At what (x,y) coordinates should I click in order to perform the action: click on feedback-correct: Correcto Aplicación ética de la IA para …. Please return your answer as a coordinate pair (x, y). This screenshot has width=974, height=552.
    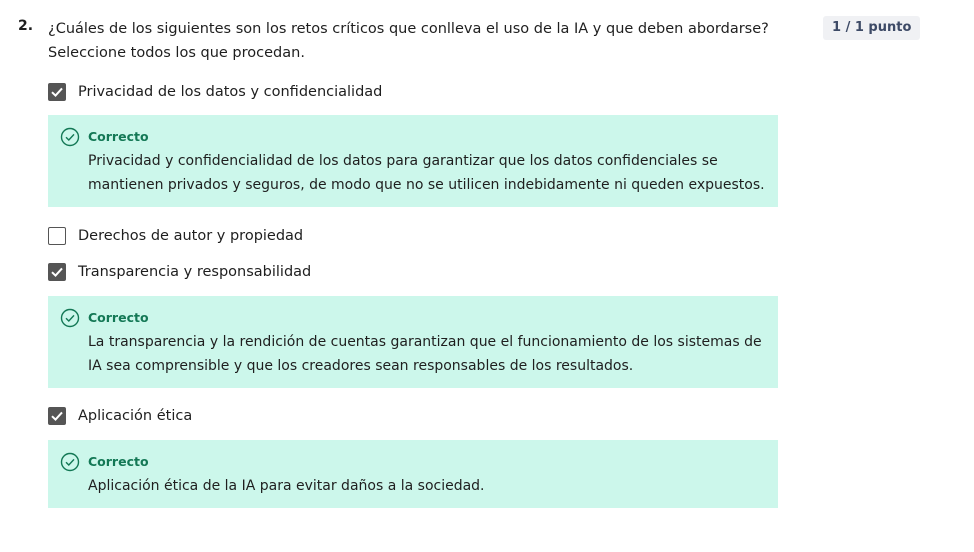
    Looking at the image, I should click on (413, 474).